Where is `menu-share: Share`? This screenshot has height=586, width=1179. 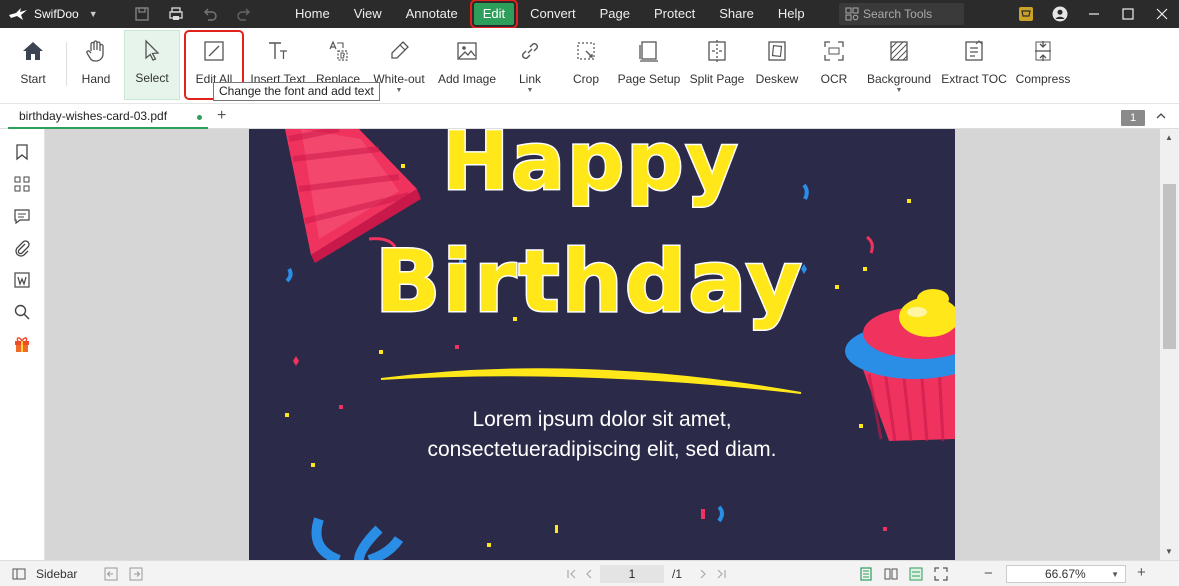
menu-share: Share is located at coordinates (736, 14).